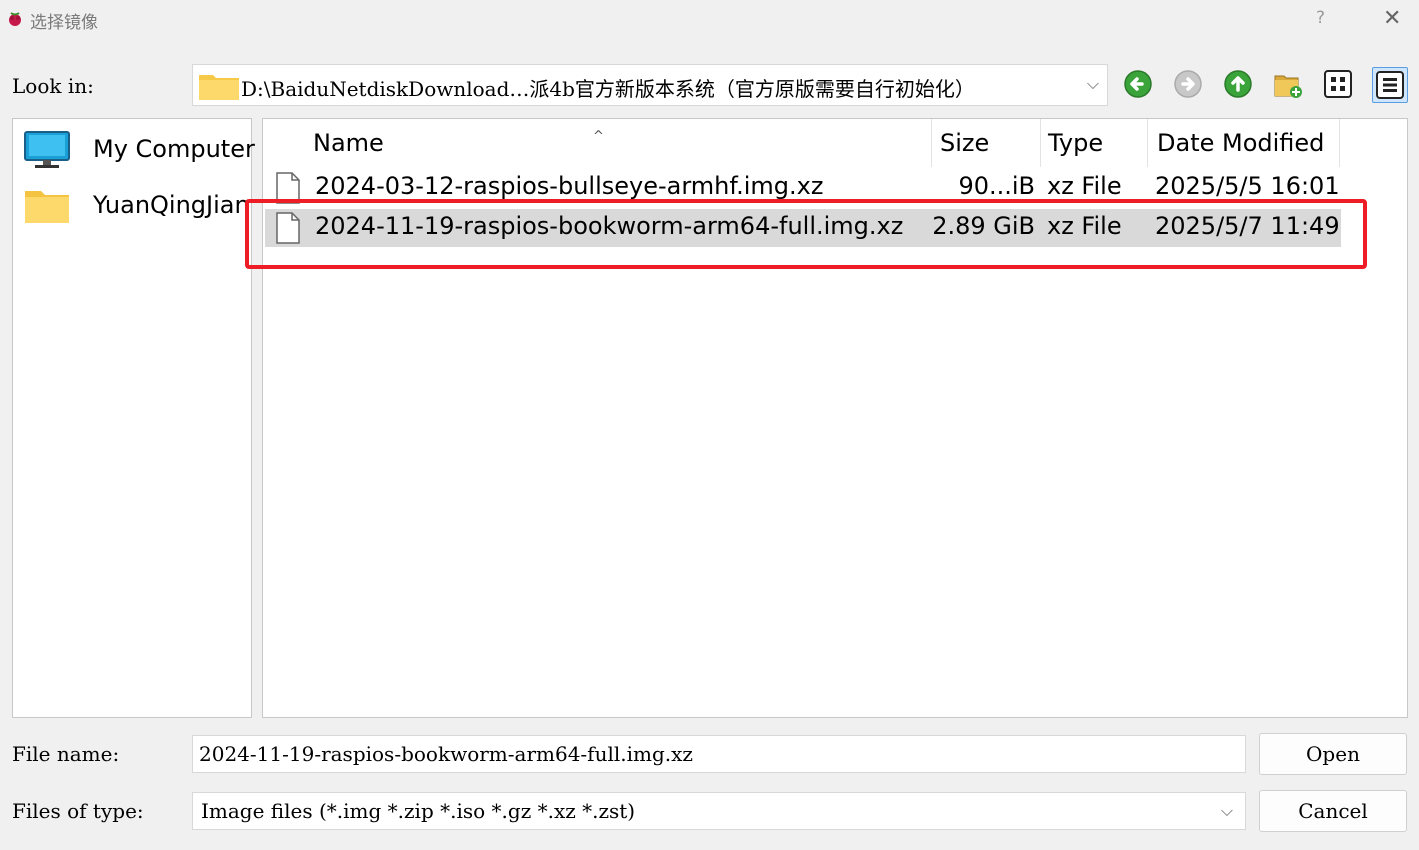 Image resolution: width=1419 pixels, height=850 pixels. I want to click on sidebar-item-my-computer: My Computer, so click(139, 149).